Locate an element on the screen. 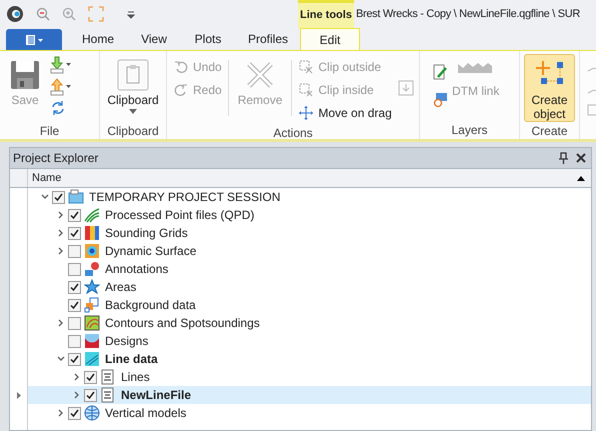 Image resolution: width=596 pixels, height=431 pixels. pin-marker-icon is located at coordinates (92, 269).